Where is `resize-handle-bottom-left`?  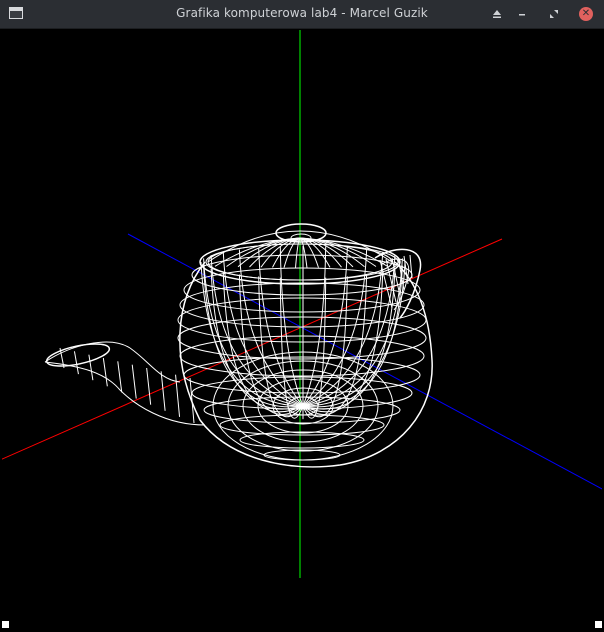
resize-handle-bottom-left is located at coordinates (5, 624).